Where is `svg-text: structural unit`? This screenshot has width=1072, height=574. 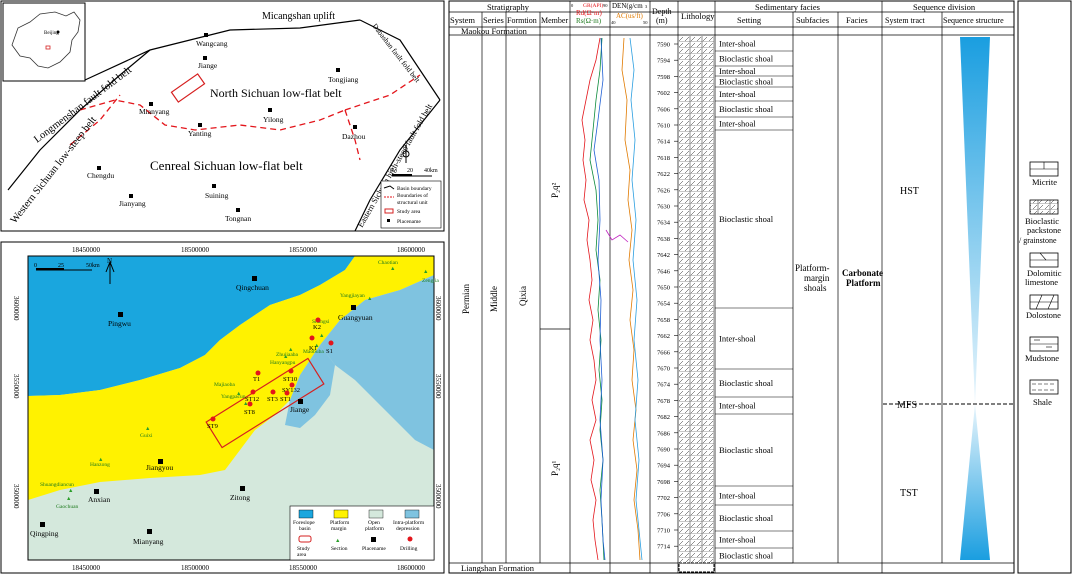 svg-text: structural unit is located at coordinates (412, 203).